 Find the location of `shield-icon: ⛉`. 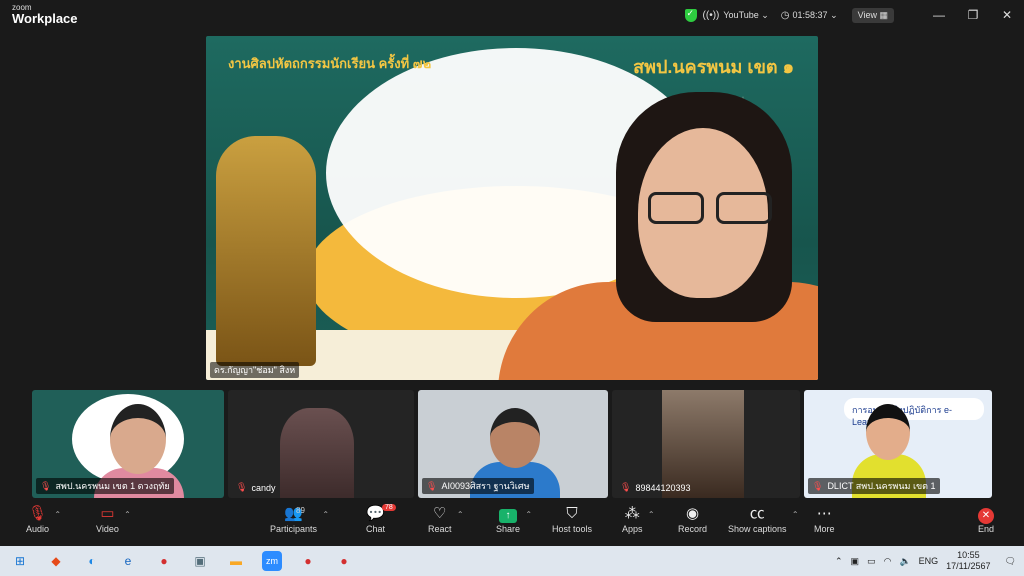

shield-icon: ⛉ is located at coordinates (572, 513).